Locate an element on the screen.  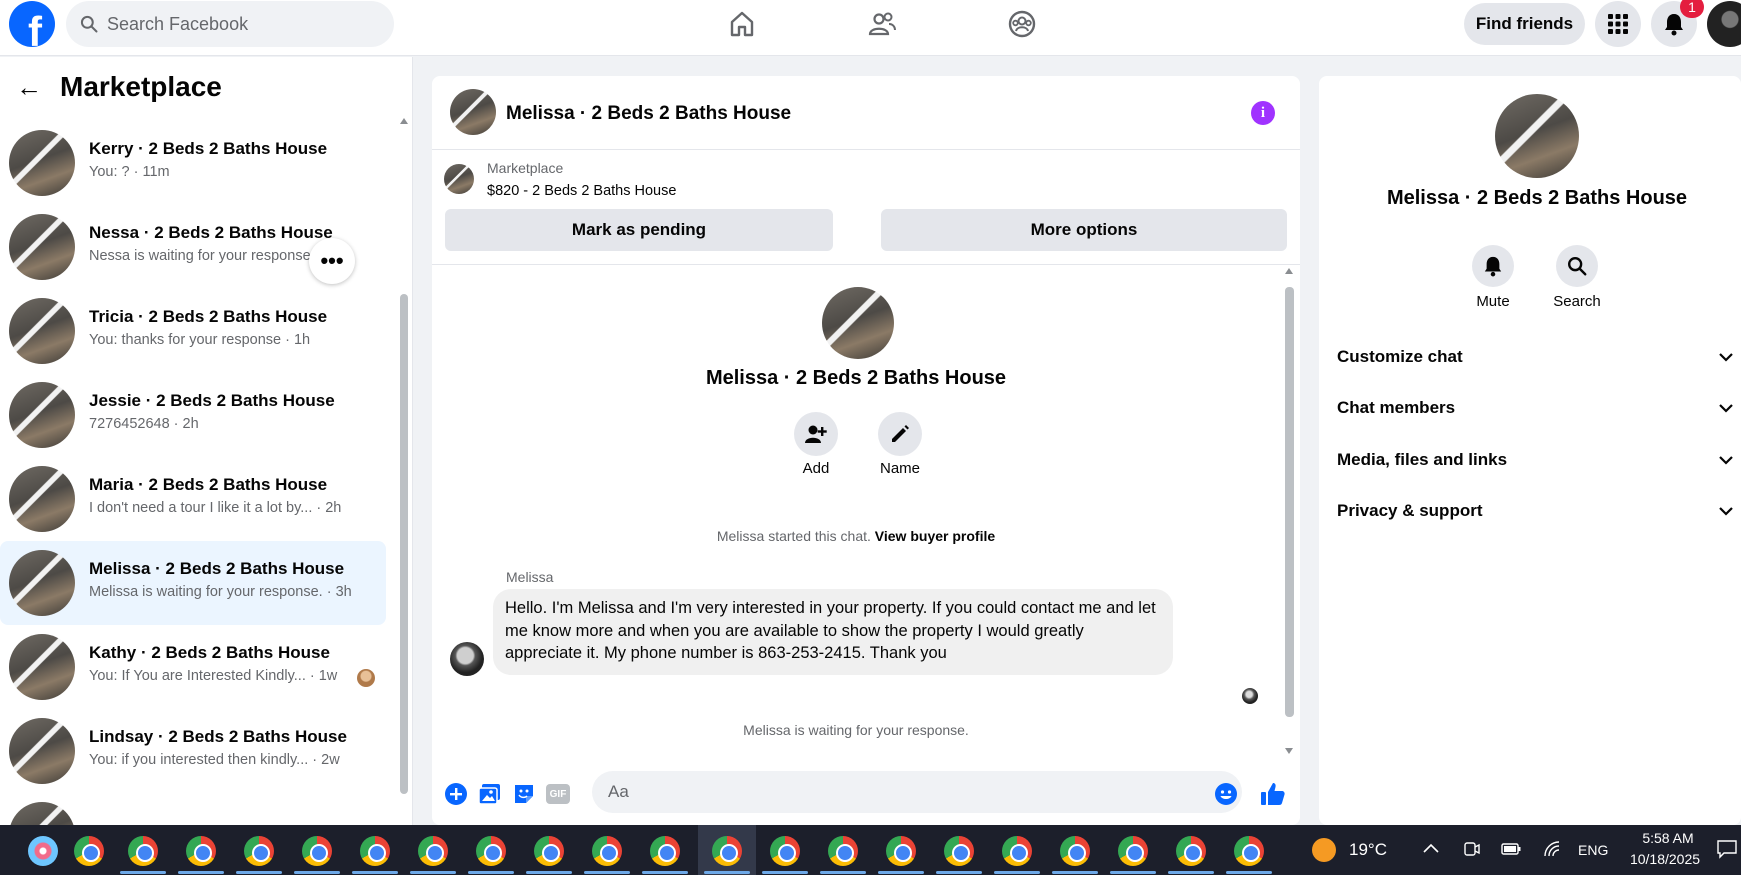
find-friends-button: Find friends is located at coordinates (1524, 24).